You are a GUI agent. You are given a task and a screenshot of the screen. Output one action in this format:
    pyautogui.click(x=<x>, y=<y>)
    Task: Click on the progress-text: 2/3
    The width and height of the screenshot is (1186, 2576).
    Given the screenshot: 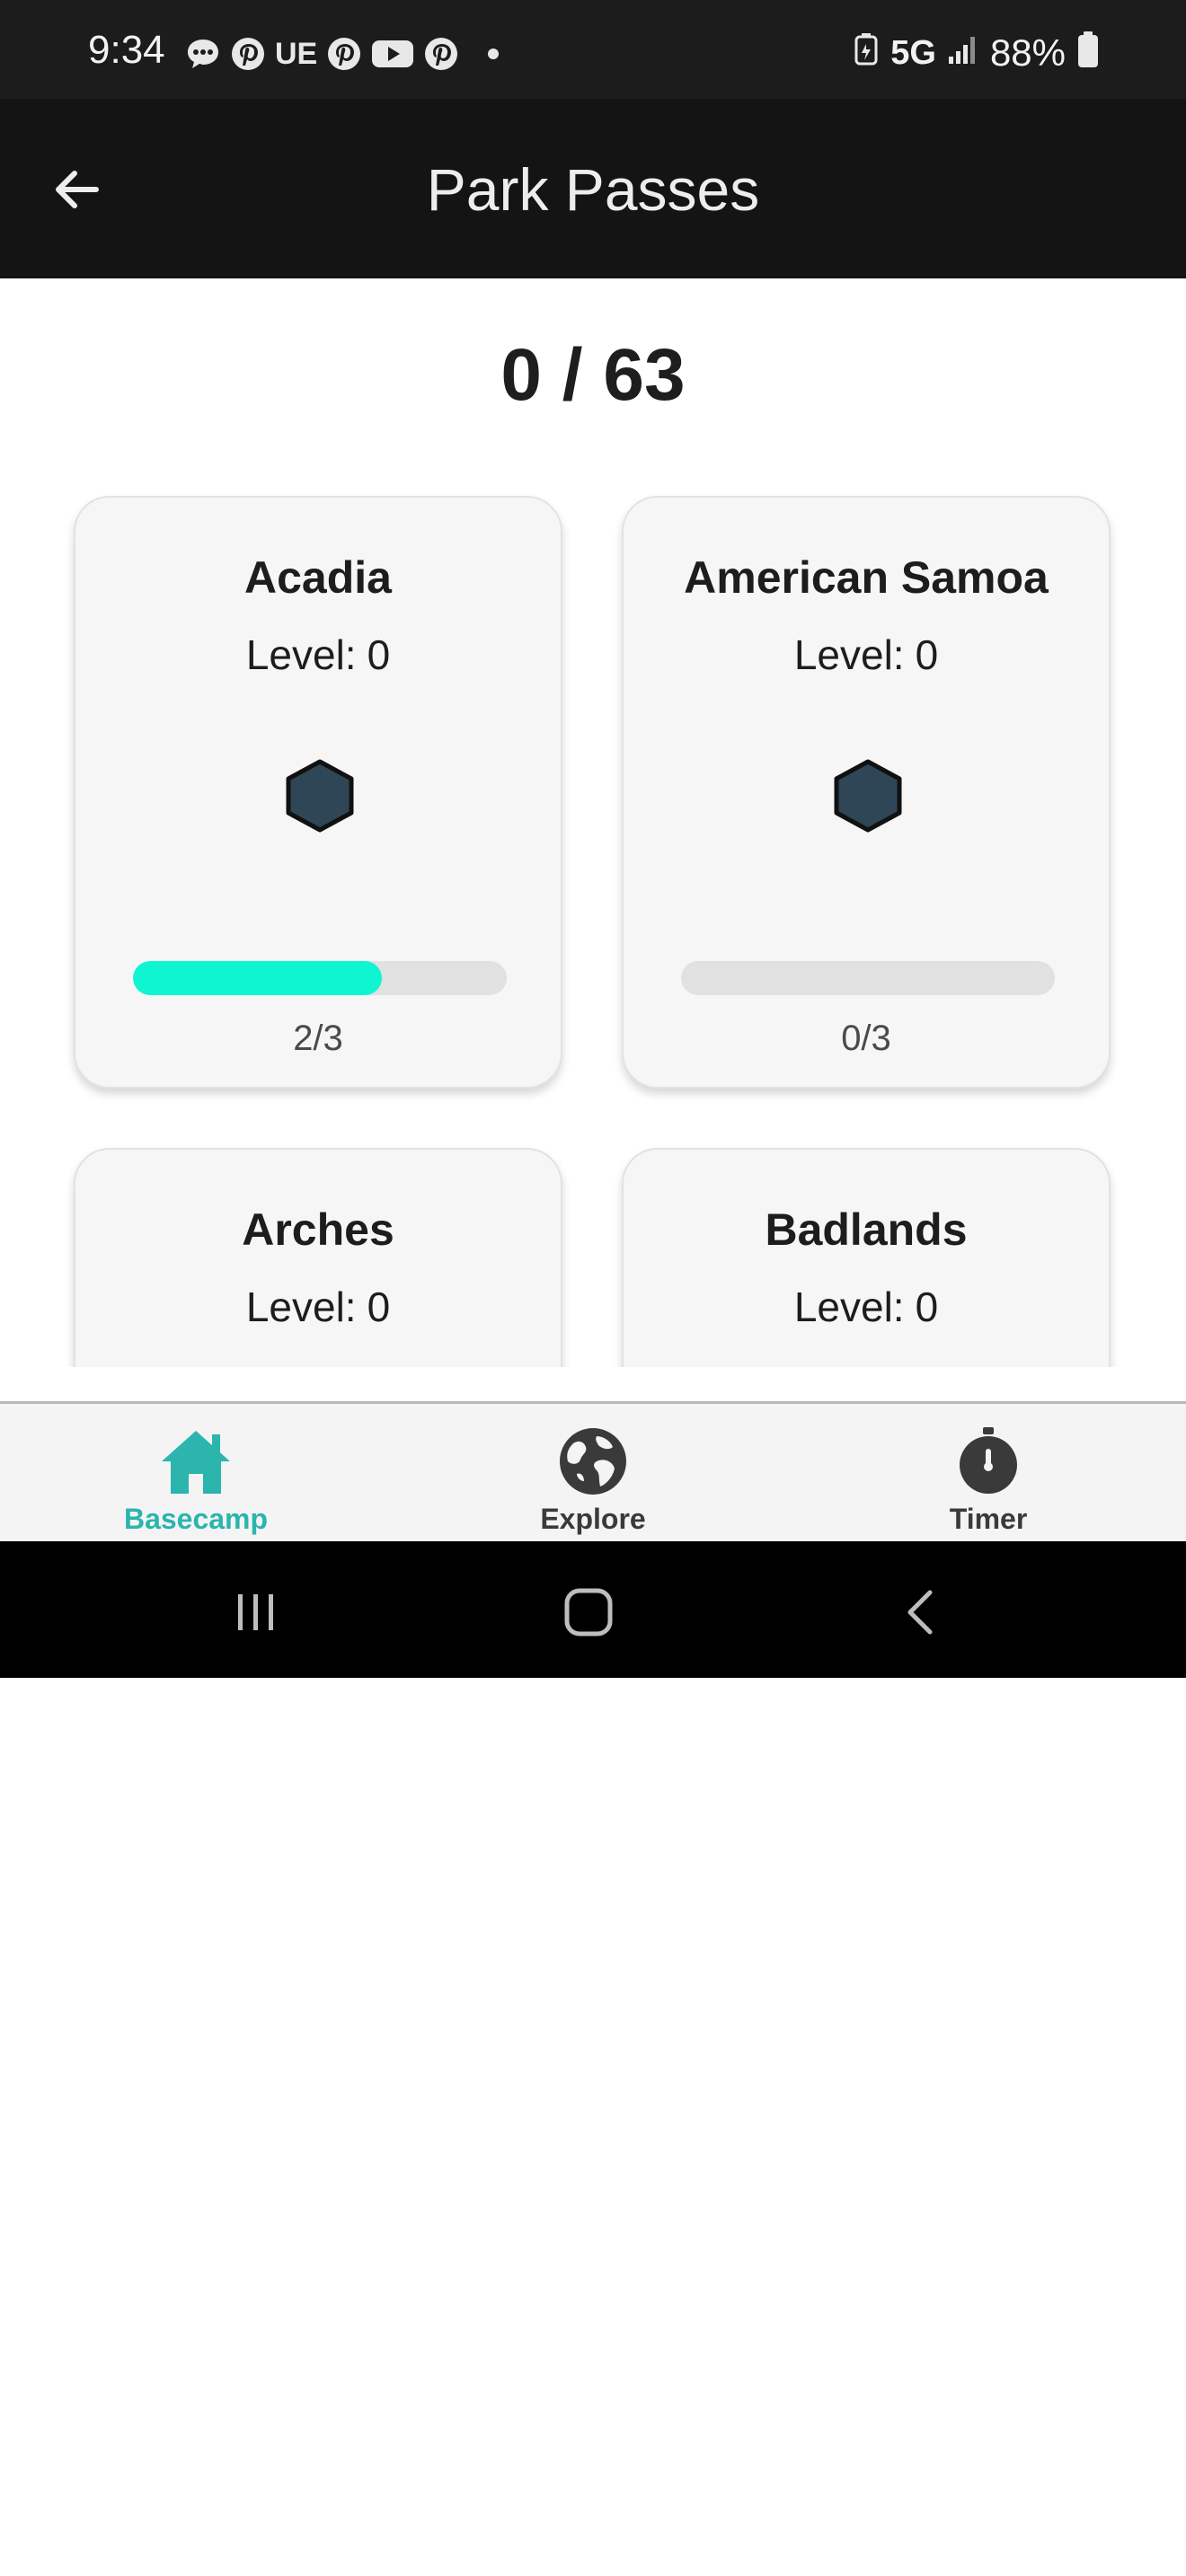 What is the action you would take?
    pyautogui.click(x=318, y=1038)
    